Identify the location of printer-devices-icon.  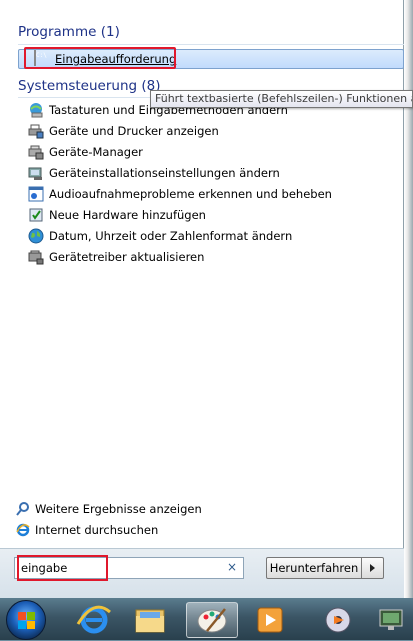
(36, 131).